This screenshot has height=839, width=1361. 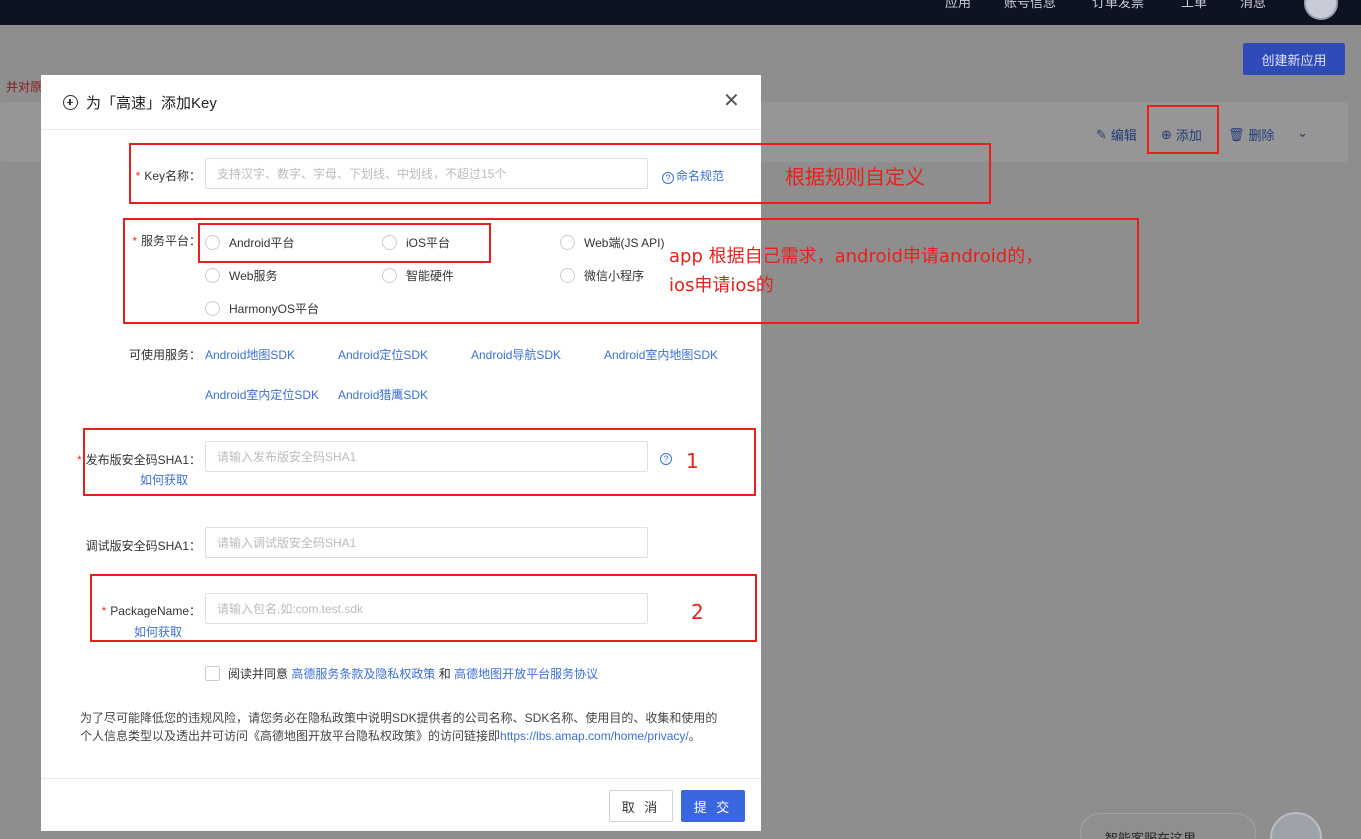 I want to click on service-android-map-sdk: Android地图SDK, so click(x=250, y=354).